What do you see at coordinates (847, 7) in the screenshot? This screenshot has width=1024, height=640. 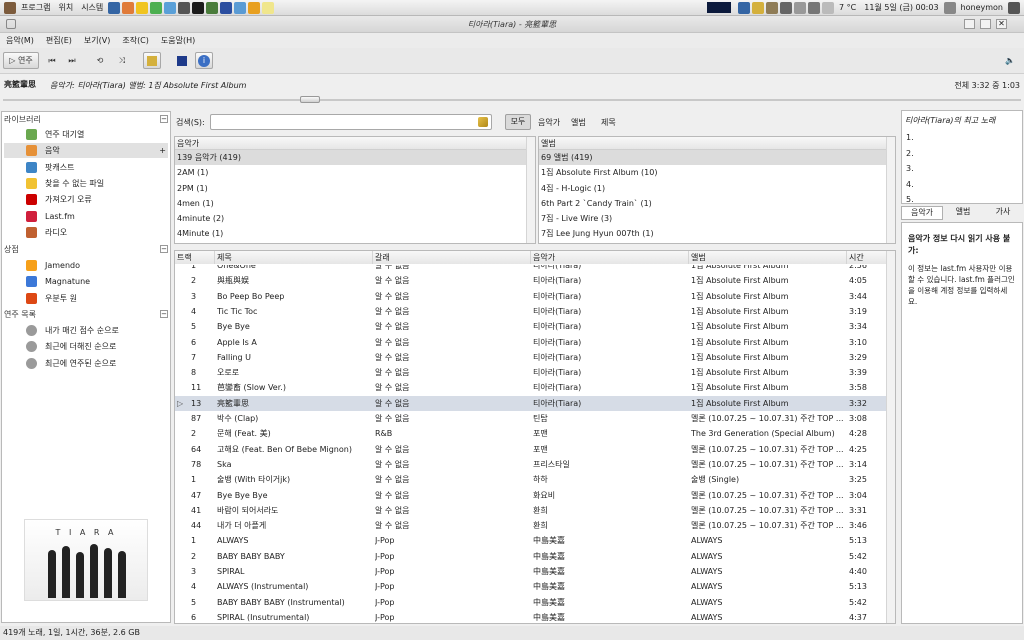 I see `weather-applet: 7 °C` at bounding box center [847, 7].